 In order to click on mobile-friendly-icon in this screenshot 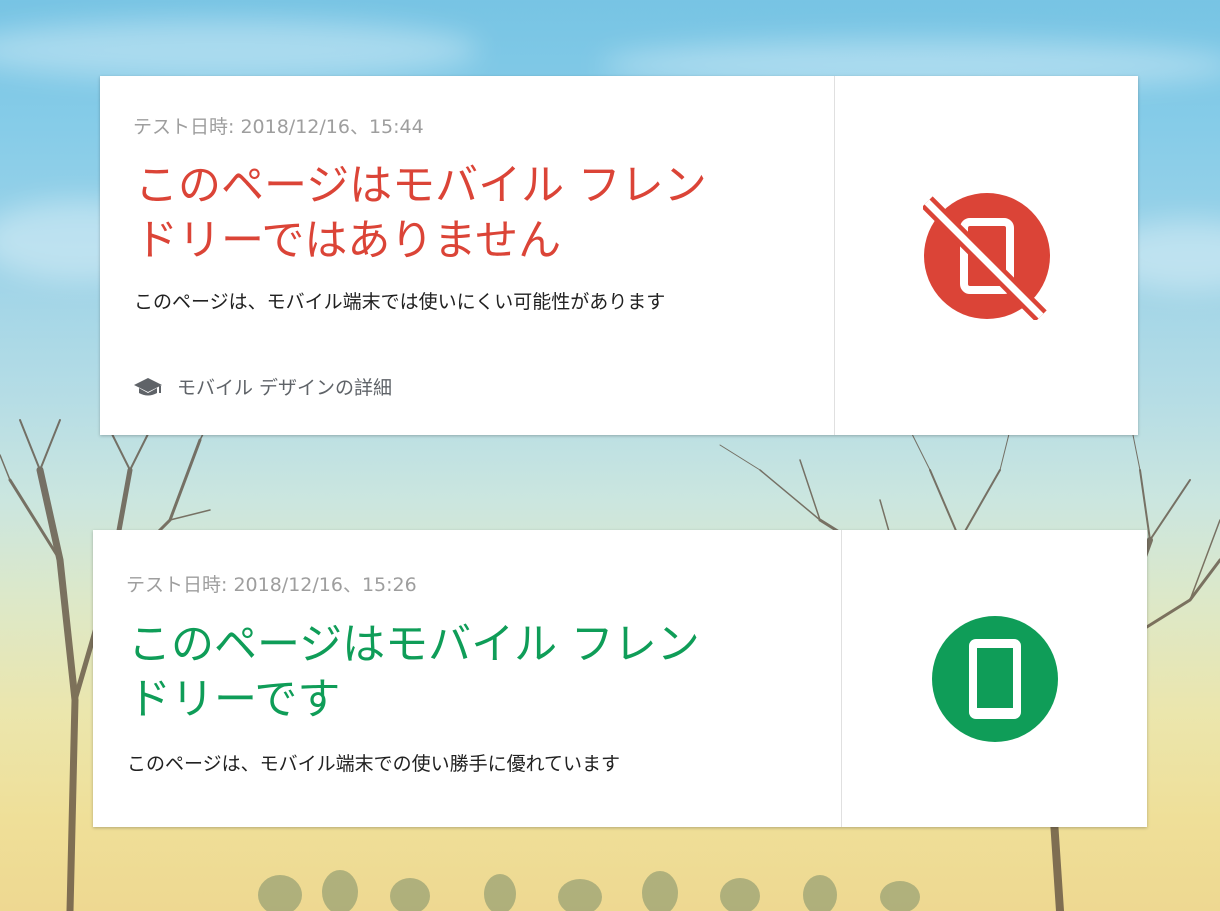, I will do `click(994, 678)`.